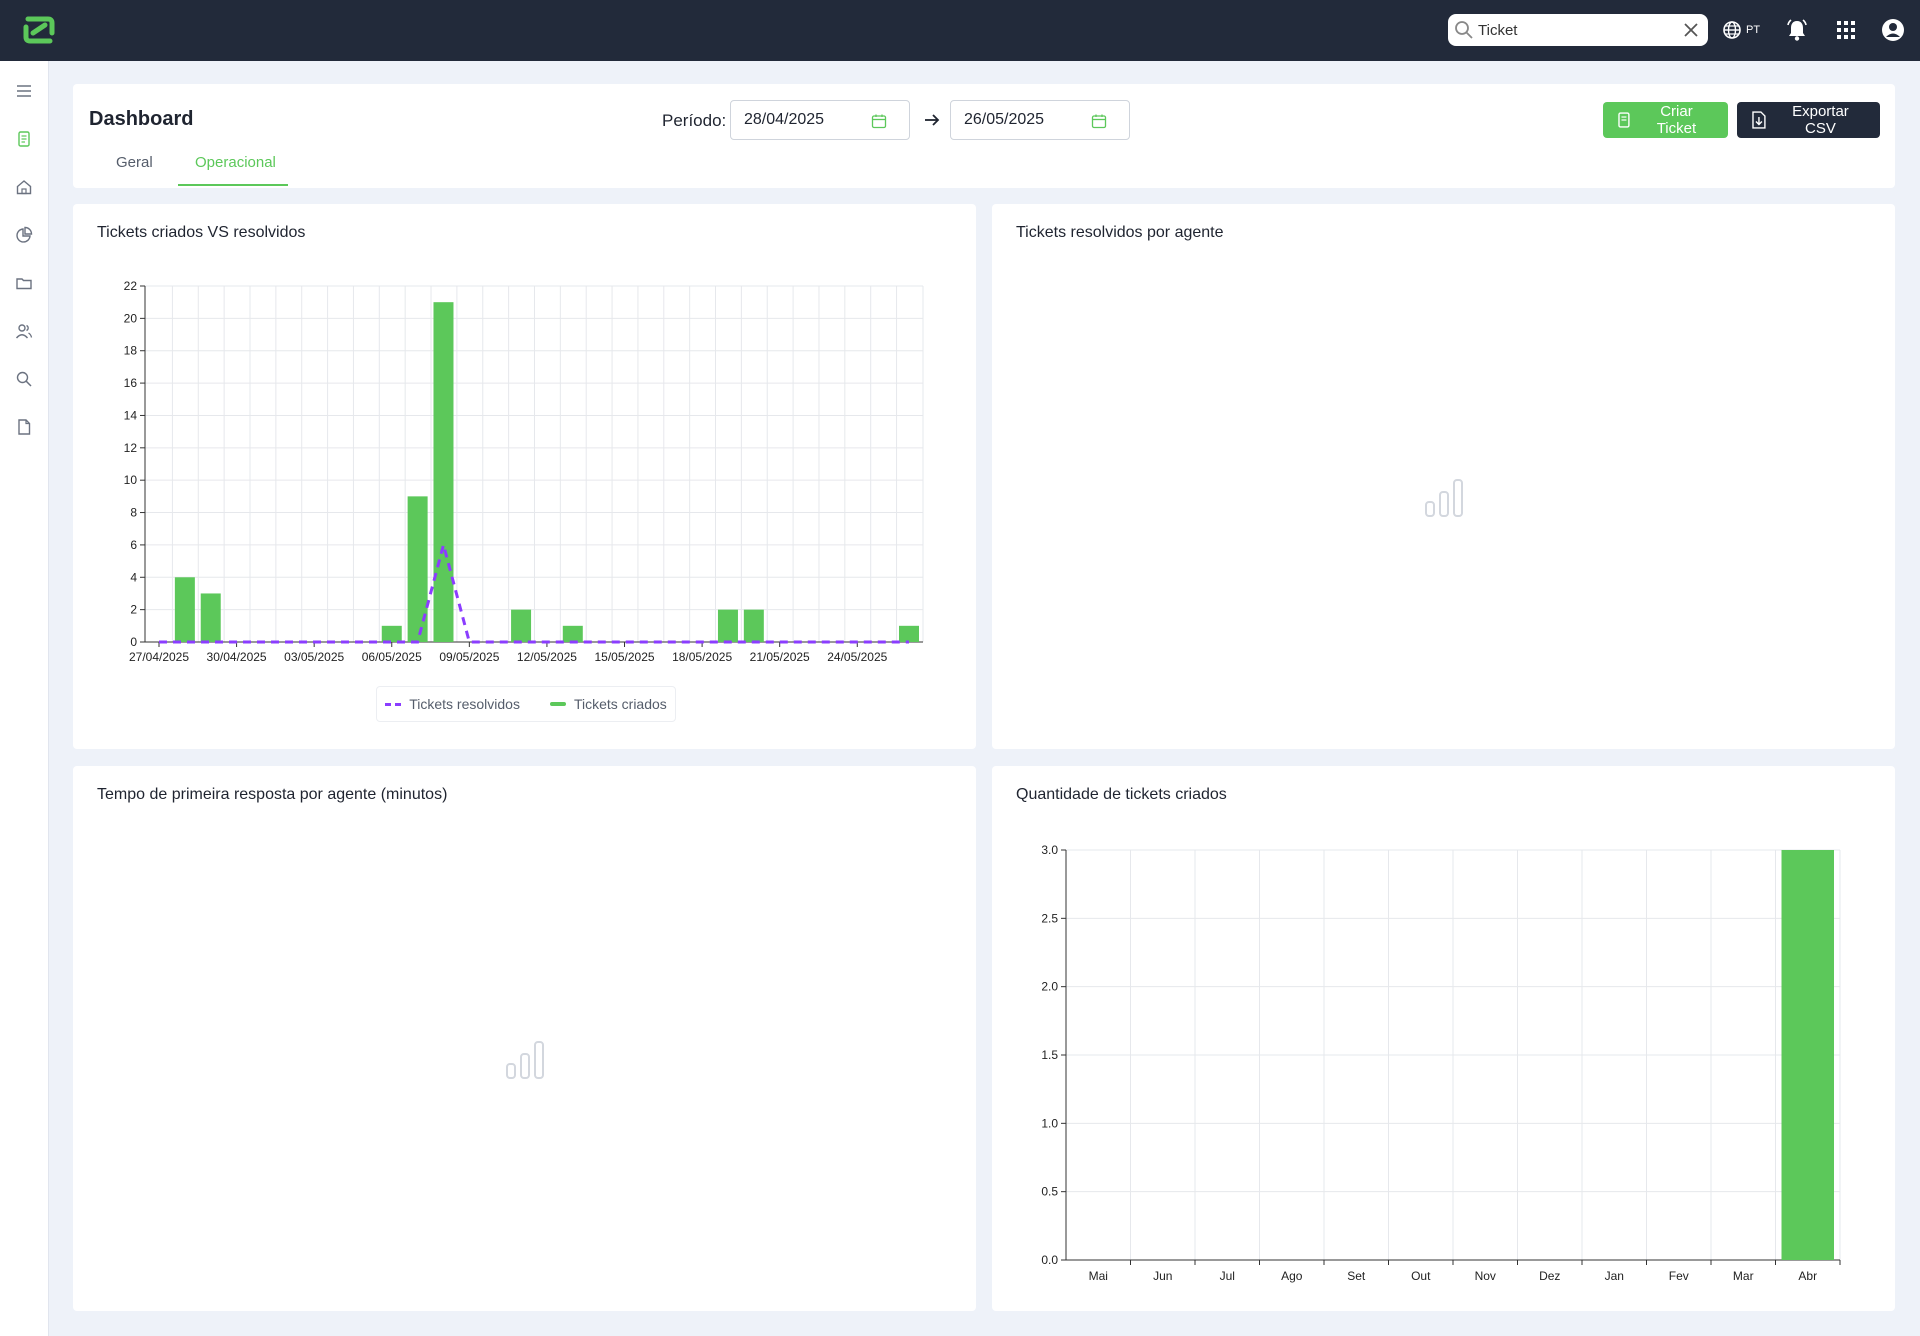 Image resolution: width=1920 pixels, height=1336 pixels. Describe the element at coordinates (159, 657) in the screenshot. I see `x-tick-label: 27/04/2025` at that location.